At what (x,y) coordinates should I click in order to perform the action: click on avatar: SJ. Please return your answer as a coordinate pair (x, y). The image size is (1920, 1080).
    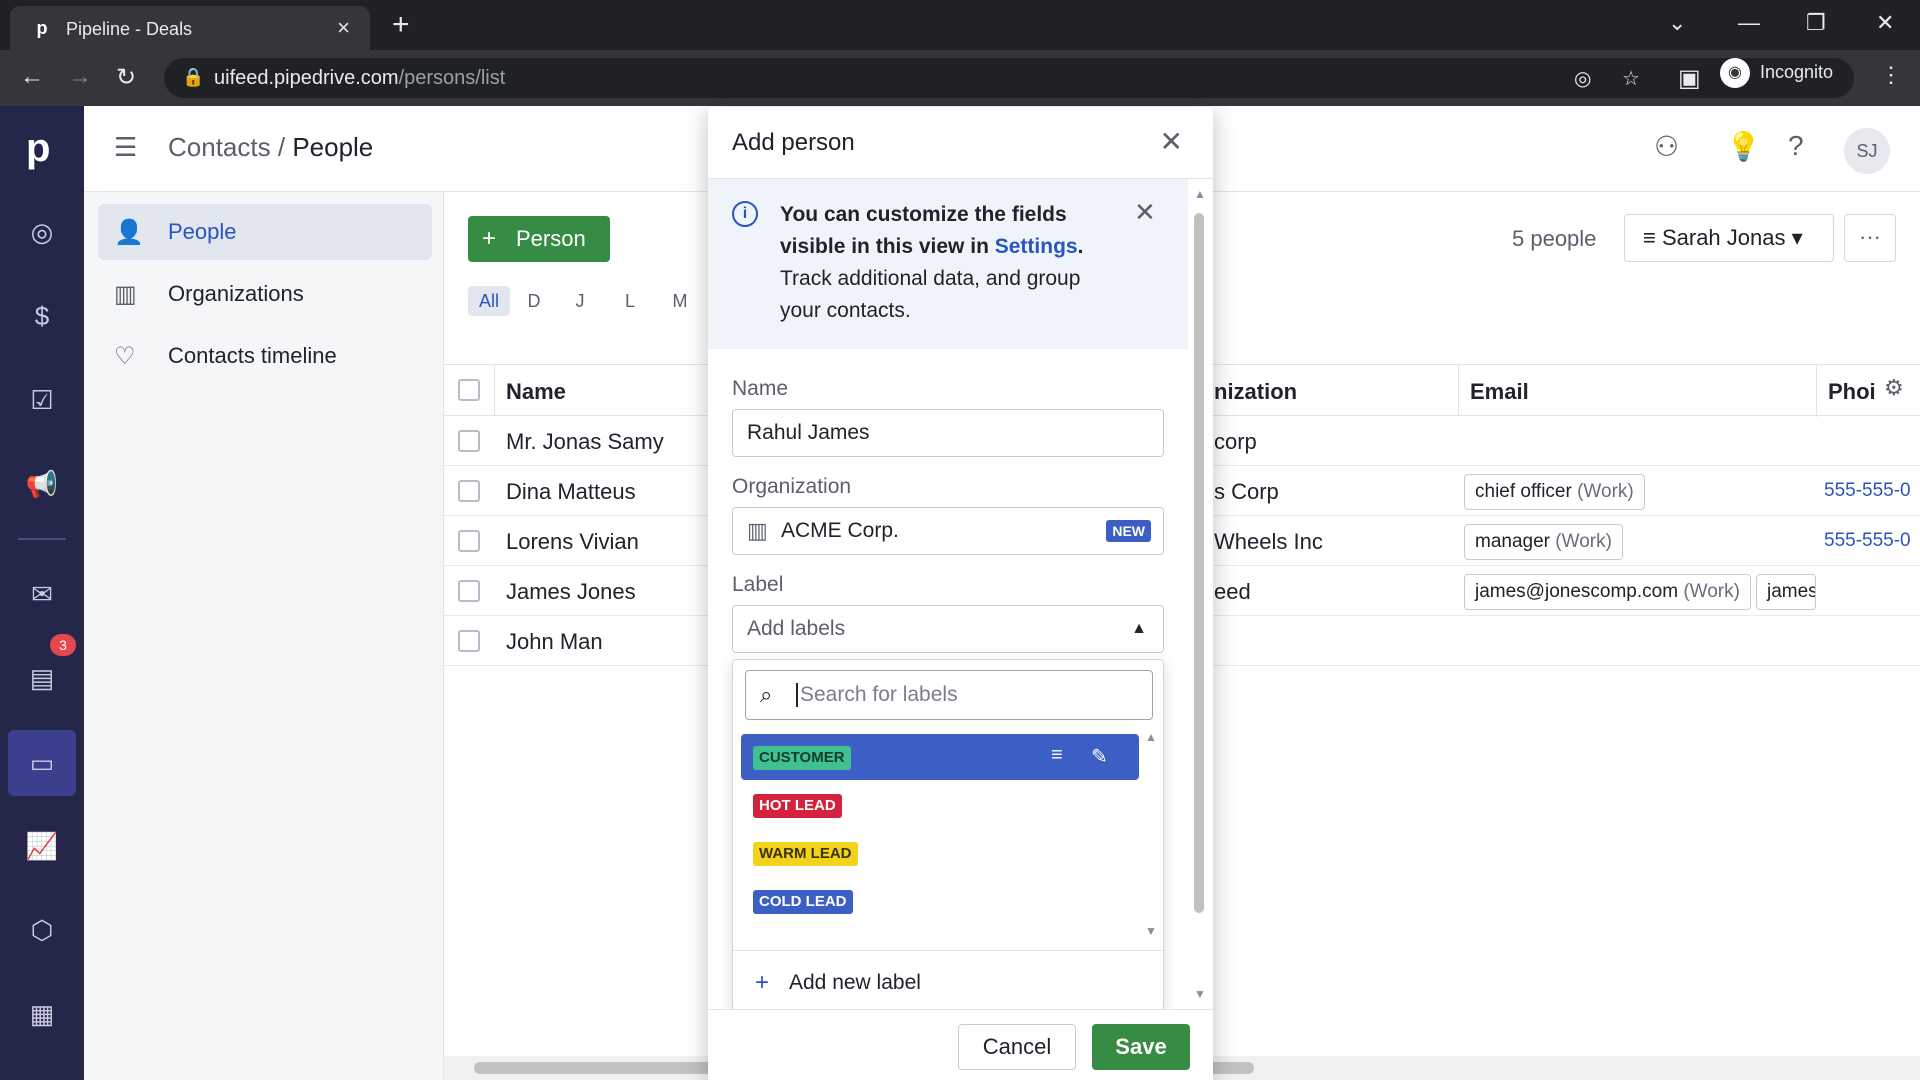
    Looking at the image, I should click on (1867, 151).